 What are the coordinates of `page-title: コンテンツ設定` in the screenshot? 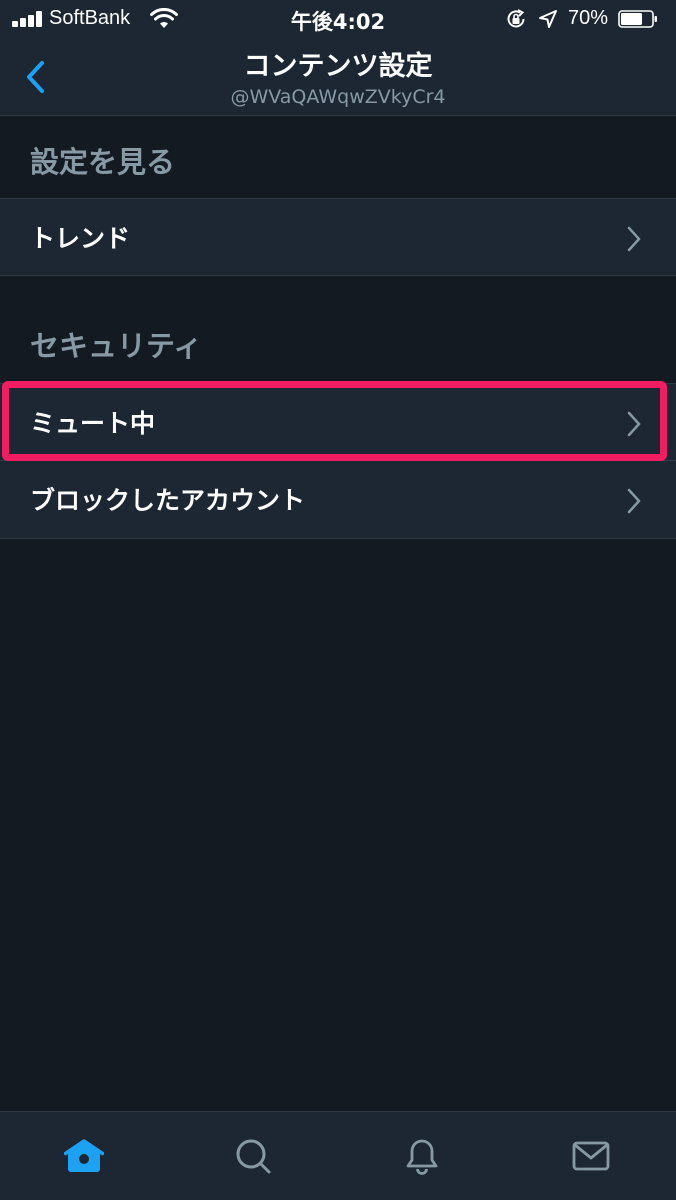 It's located at (338, 66).